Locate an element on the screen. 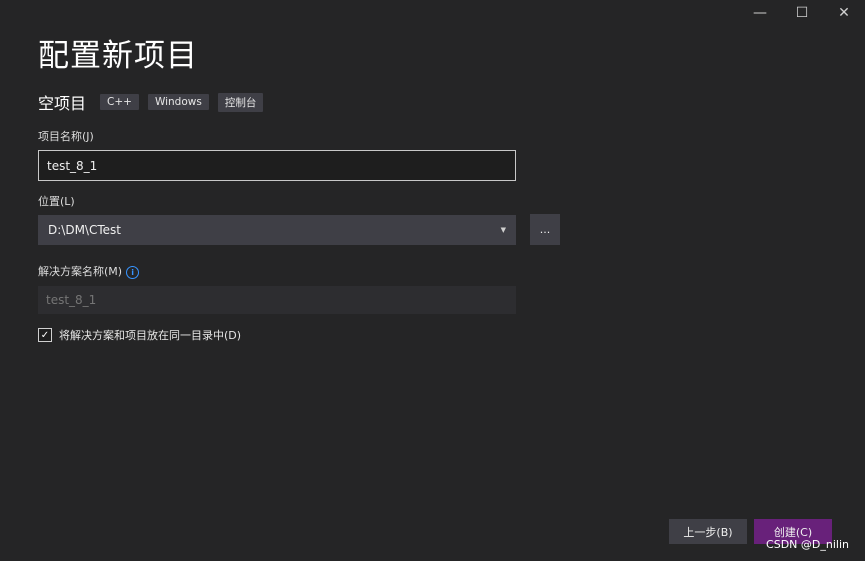 This screenshot has width=865, height=561. same-directory-checkbox: ✓ is located at coordinates (45, 335).